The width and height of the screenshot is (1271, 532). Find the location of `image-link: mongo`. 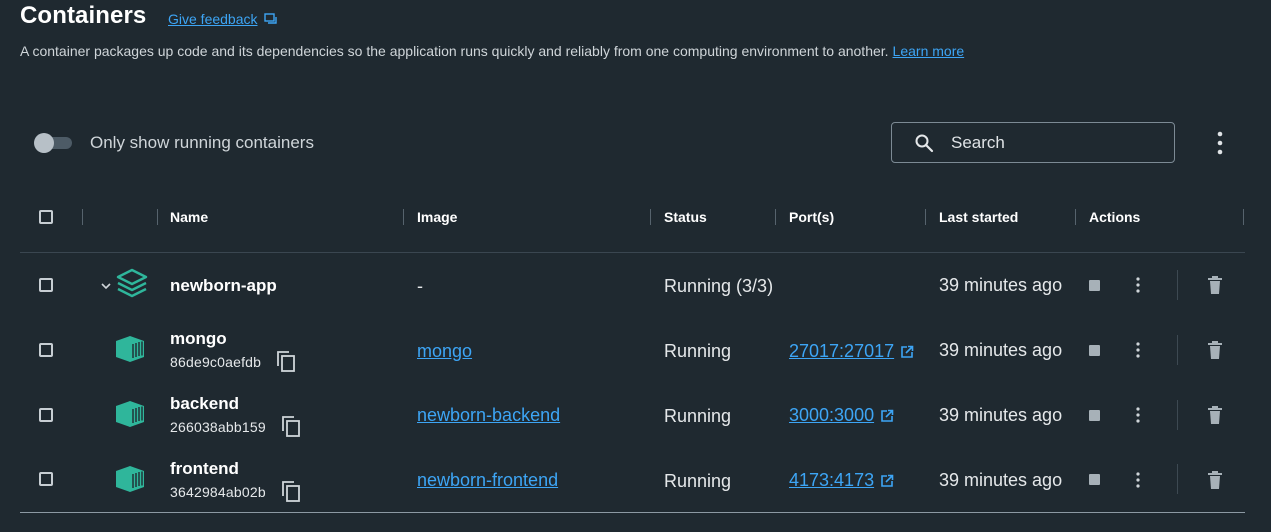

image-link: mongo is located at coordinates (444, 351).